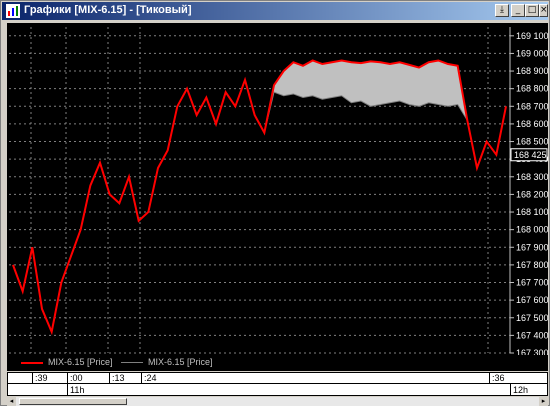 This screenshot has height=406, width=550. I want to click on maximize-button: □, so click(532, 10).